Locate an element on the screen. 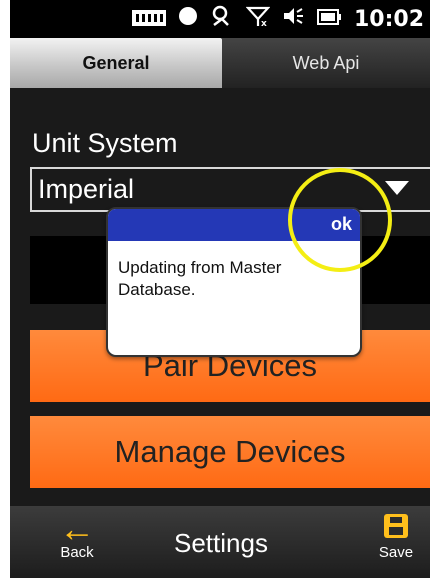 This screenshot has height=578, width=430. save-icon is located at coordinates (396, 526).